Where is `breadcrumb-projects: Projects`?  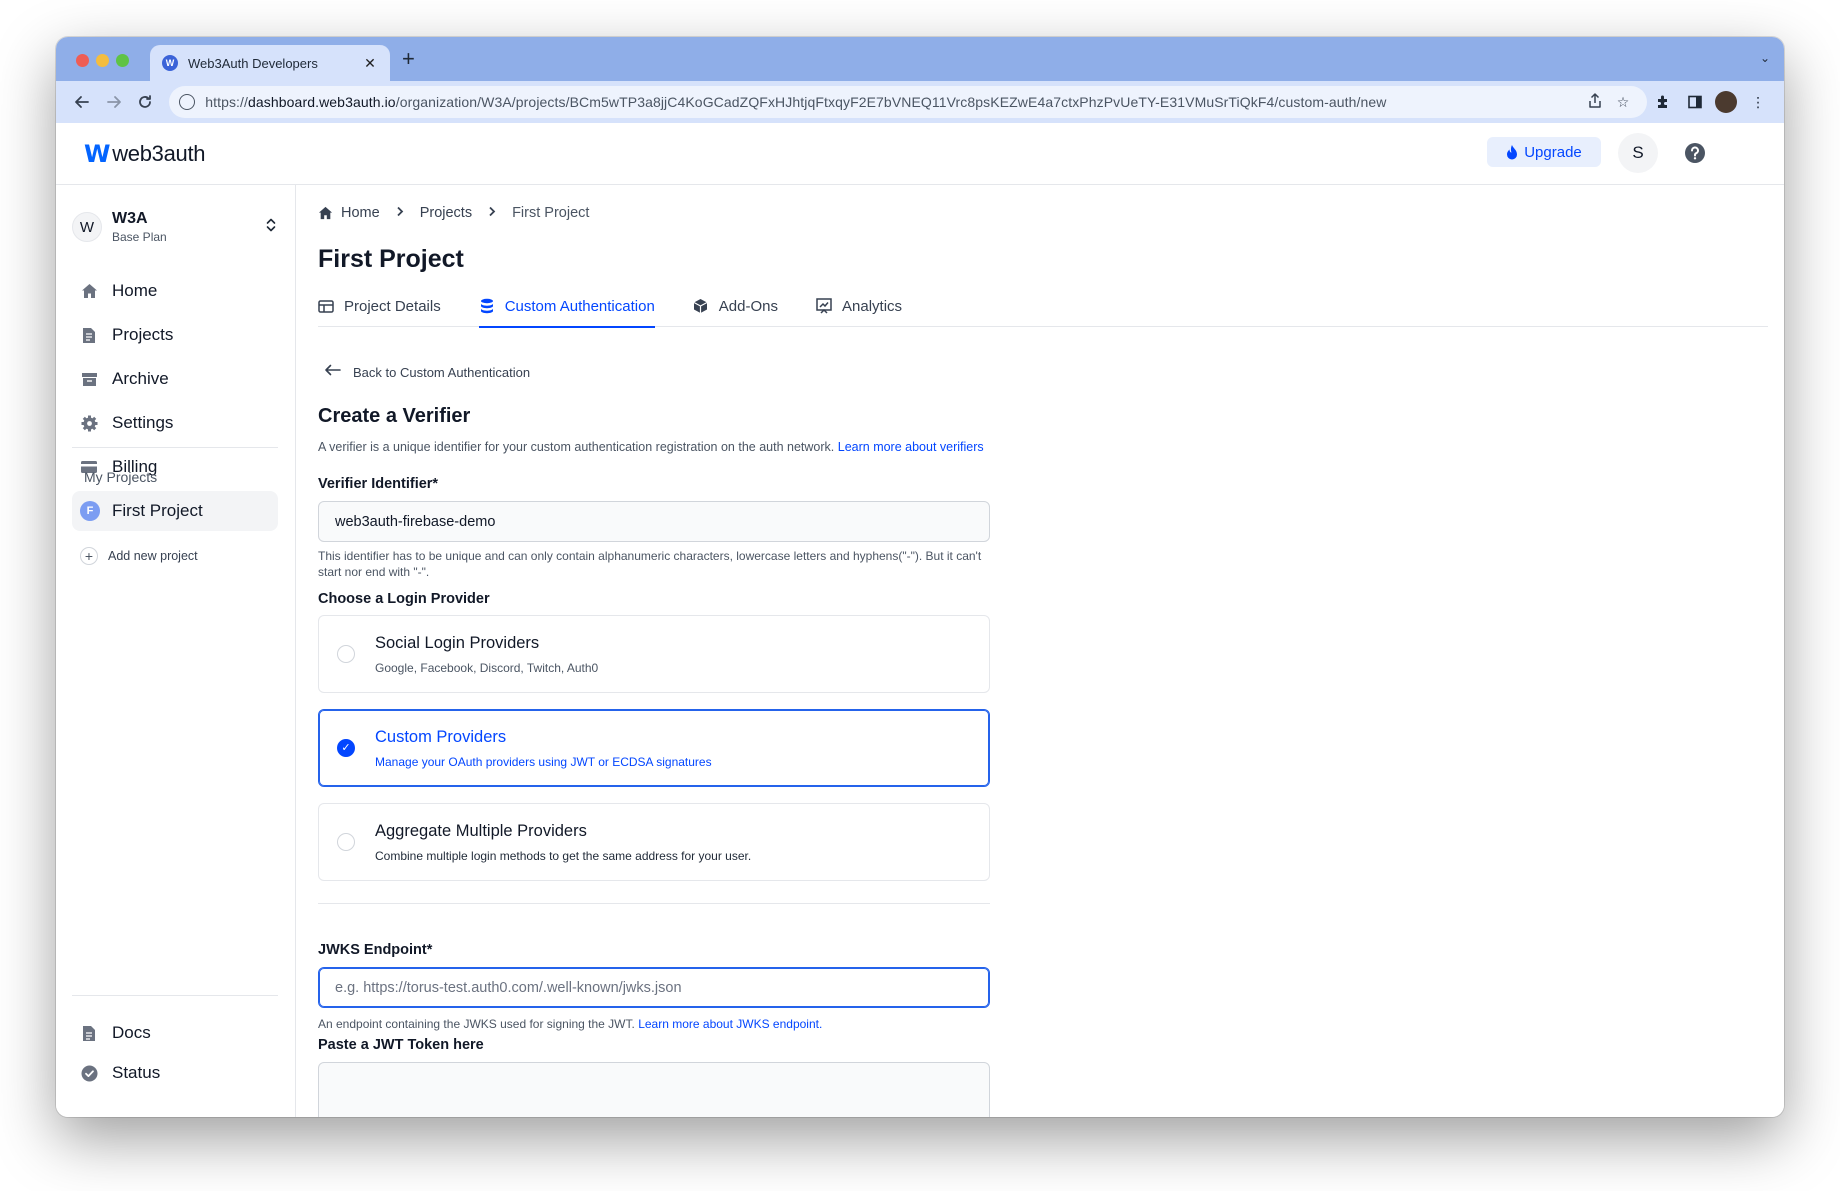 breadcrumb-projects: Projects is located at coordinates (446, 213).